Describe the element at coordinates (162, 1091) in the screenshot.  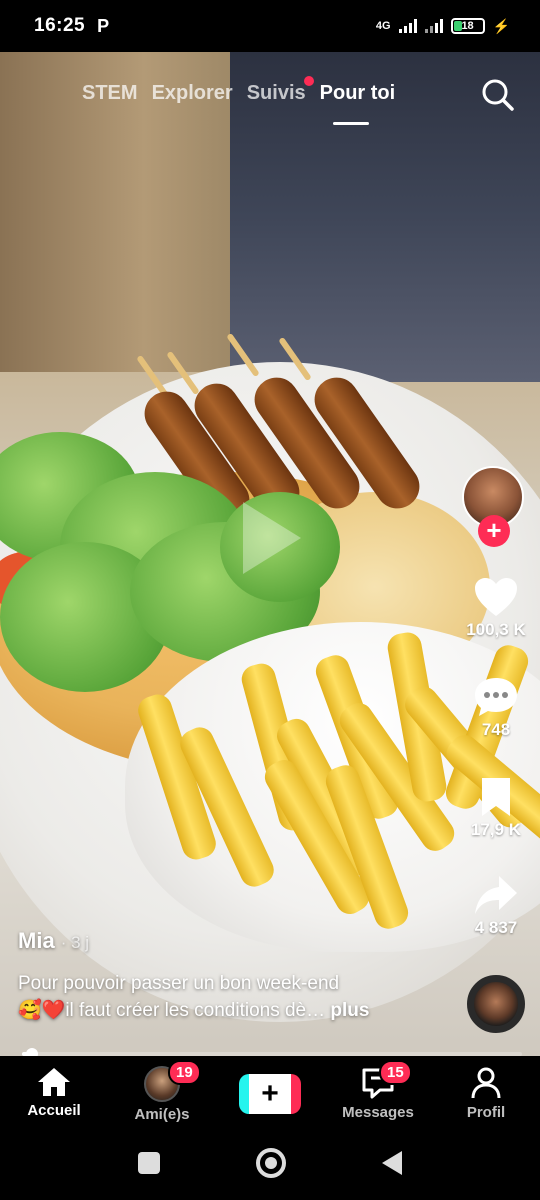
I see `nav-friends: 19 Ami(e)s` at that location.